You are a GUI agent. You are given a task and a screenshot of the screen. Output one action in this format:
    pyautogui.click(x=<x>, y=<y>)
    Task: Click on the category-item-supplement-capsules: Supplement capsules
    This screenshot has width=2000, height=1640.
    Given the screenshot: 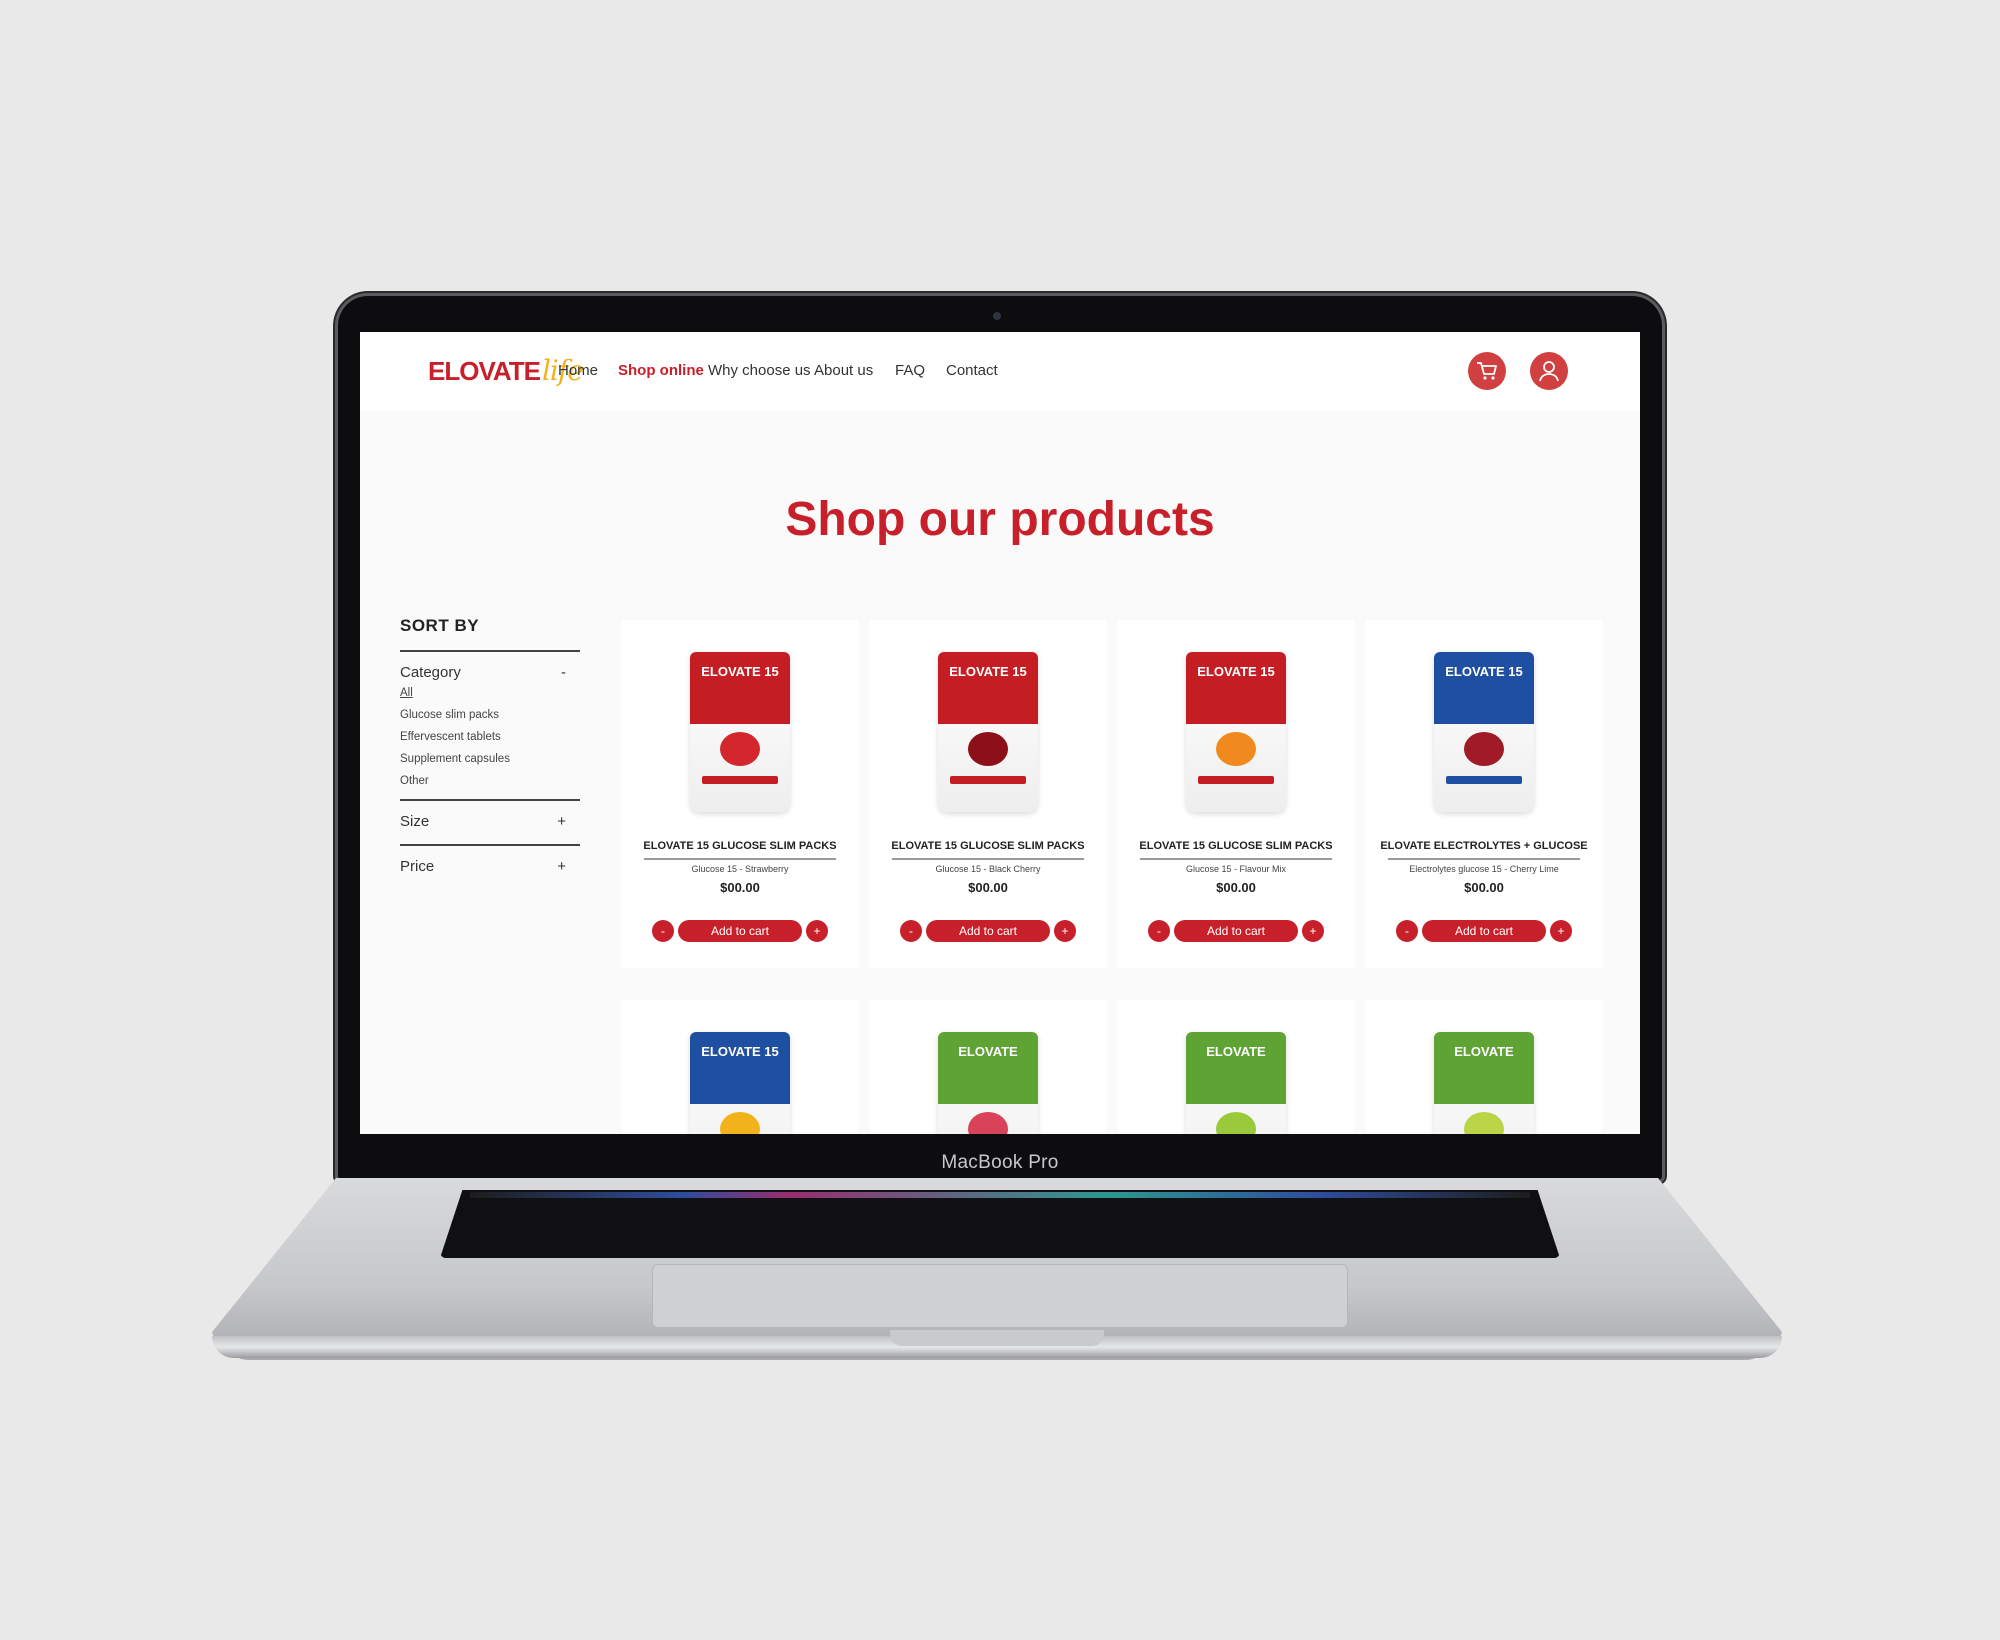 What is the action you would take?
    pyautogui.click(x=490, y=759)
    